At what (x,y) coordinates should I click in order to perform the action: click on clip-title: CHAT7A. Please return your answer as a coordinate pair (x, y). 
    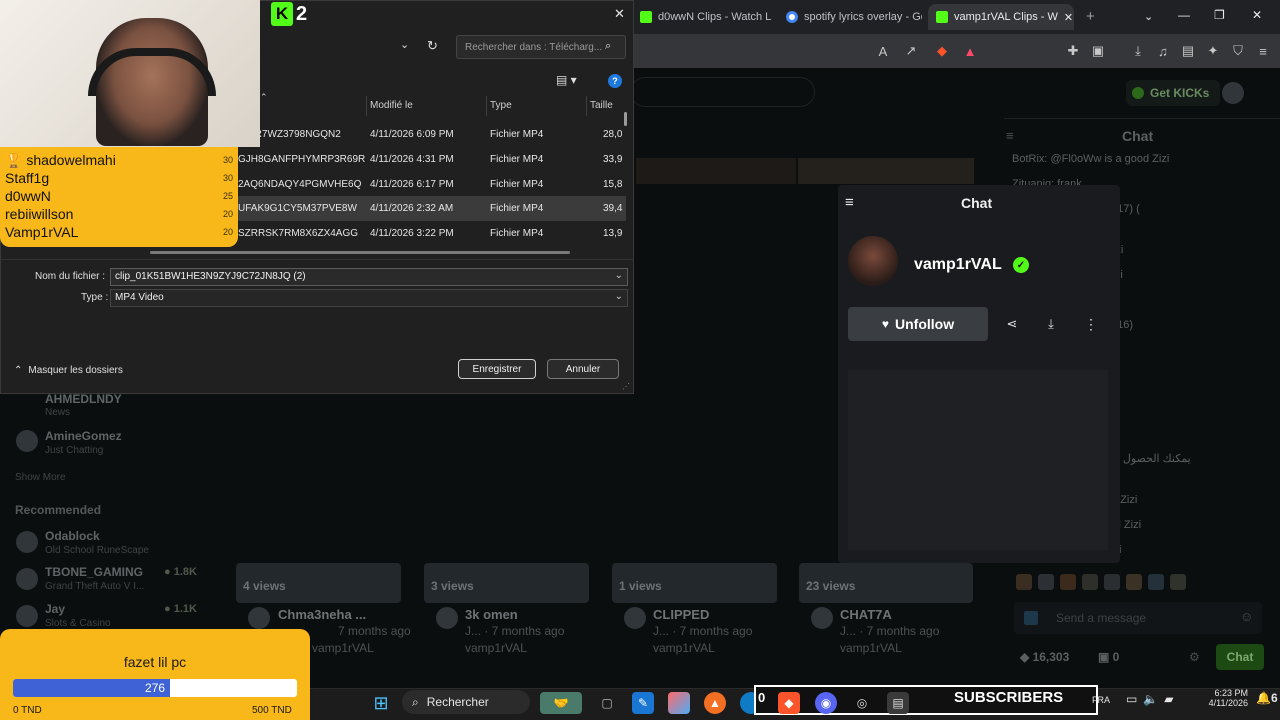
    Looking at the image, I should click on (866, 614).